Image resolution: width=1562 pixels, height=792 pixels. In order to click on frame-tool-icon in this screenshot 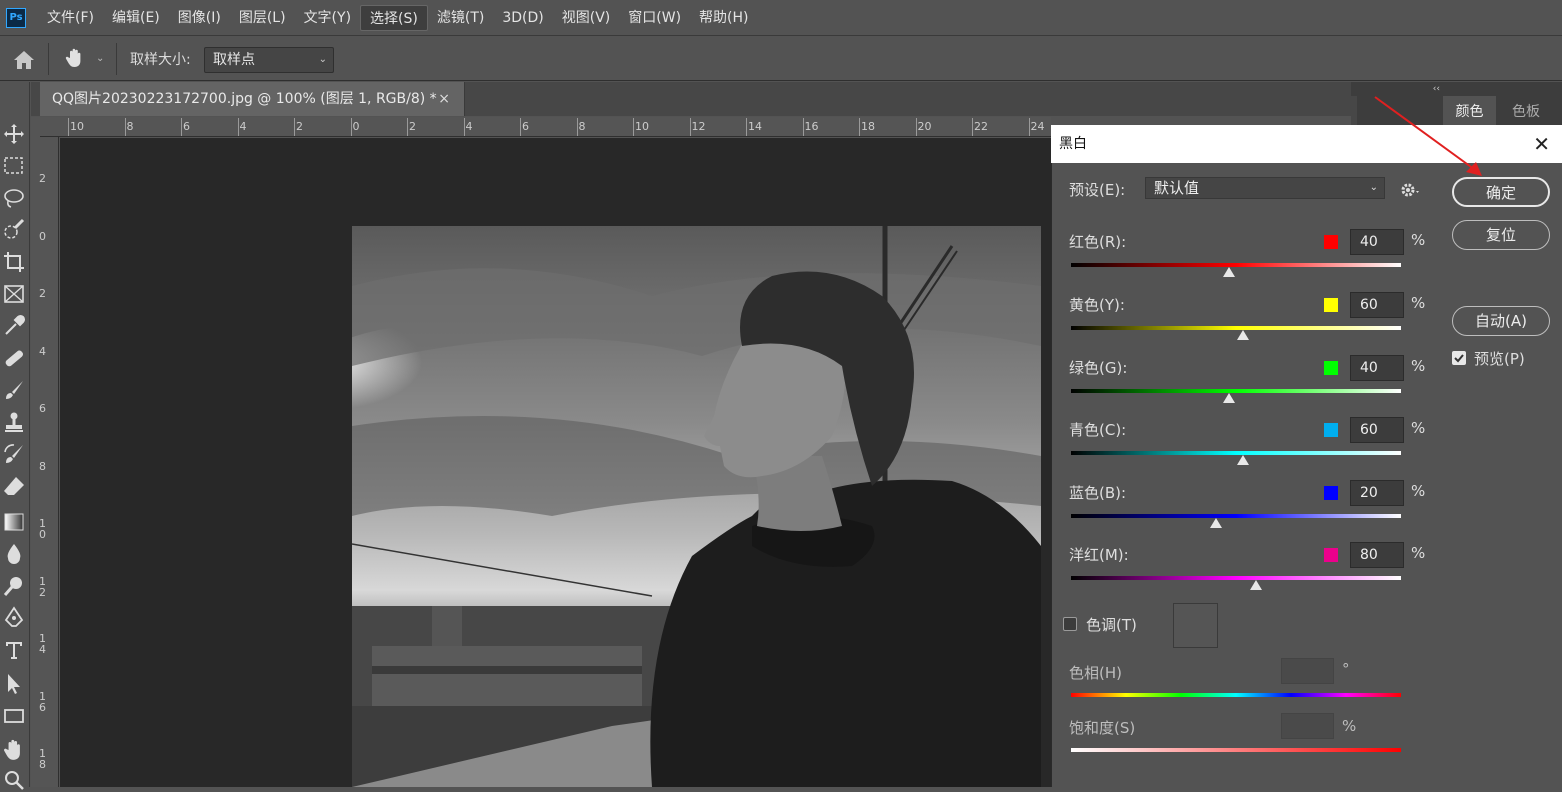, I will do `click(14, 294)`.